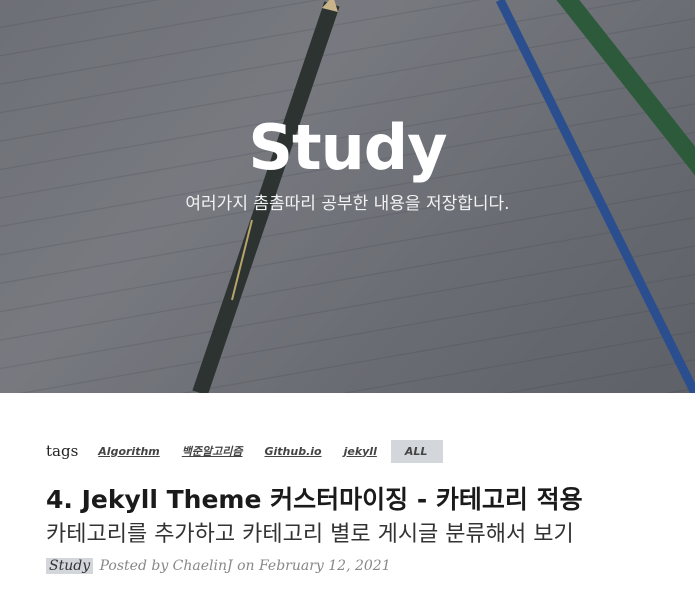  Describe the element at coordinates (62, 451) in the screenshot. I see `tags-label: tags` at that location.